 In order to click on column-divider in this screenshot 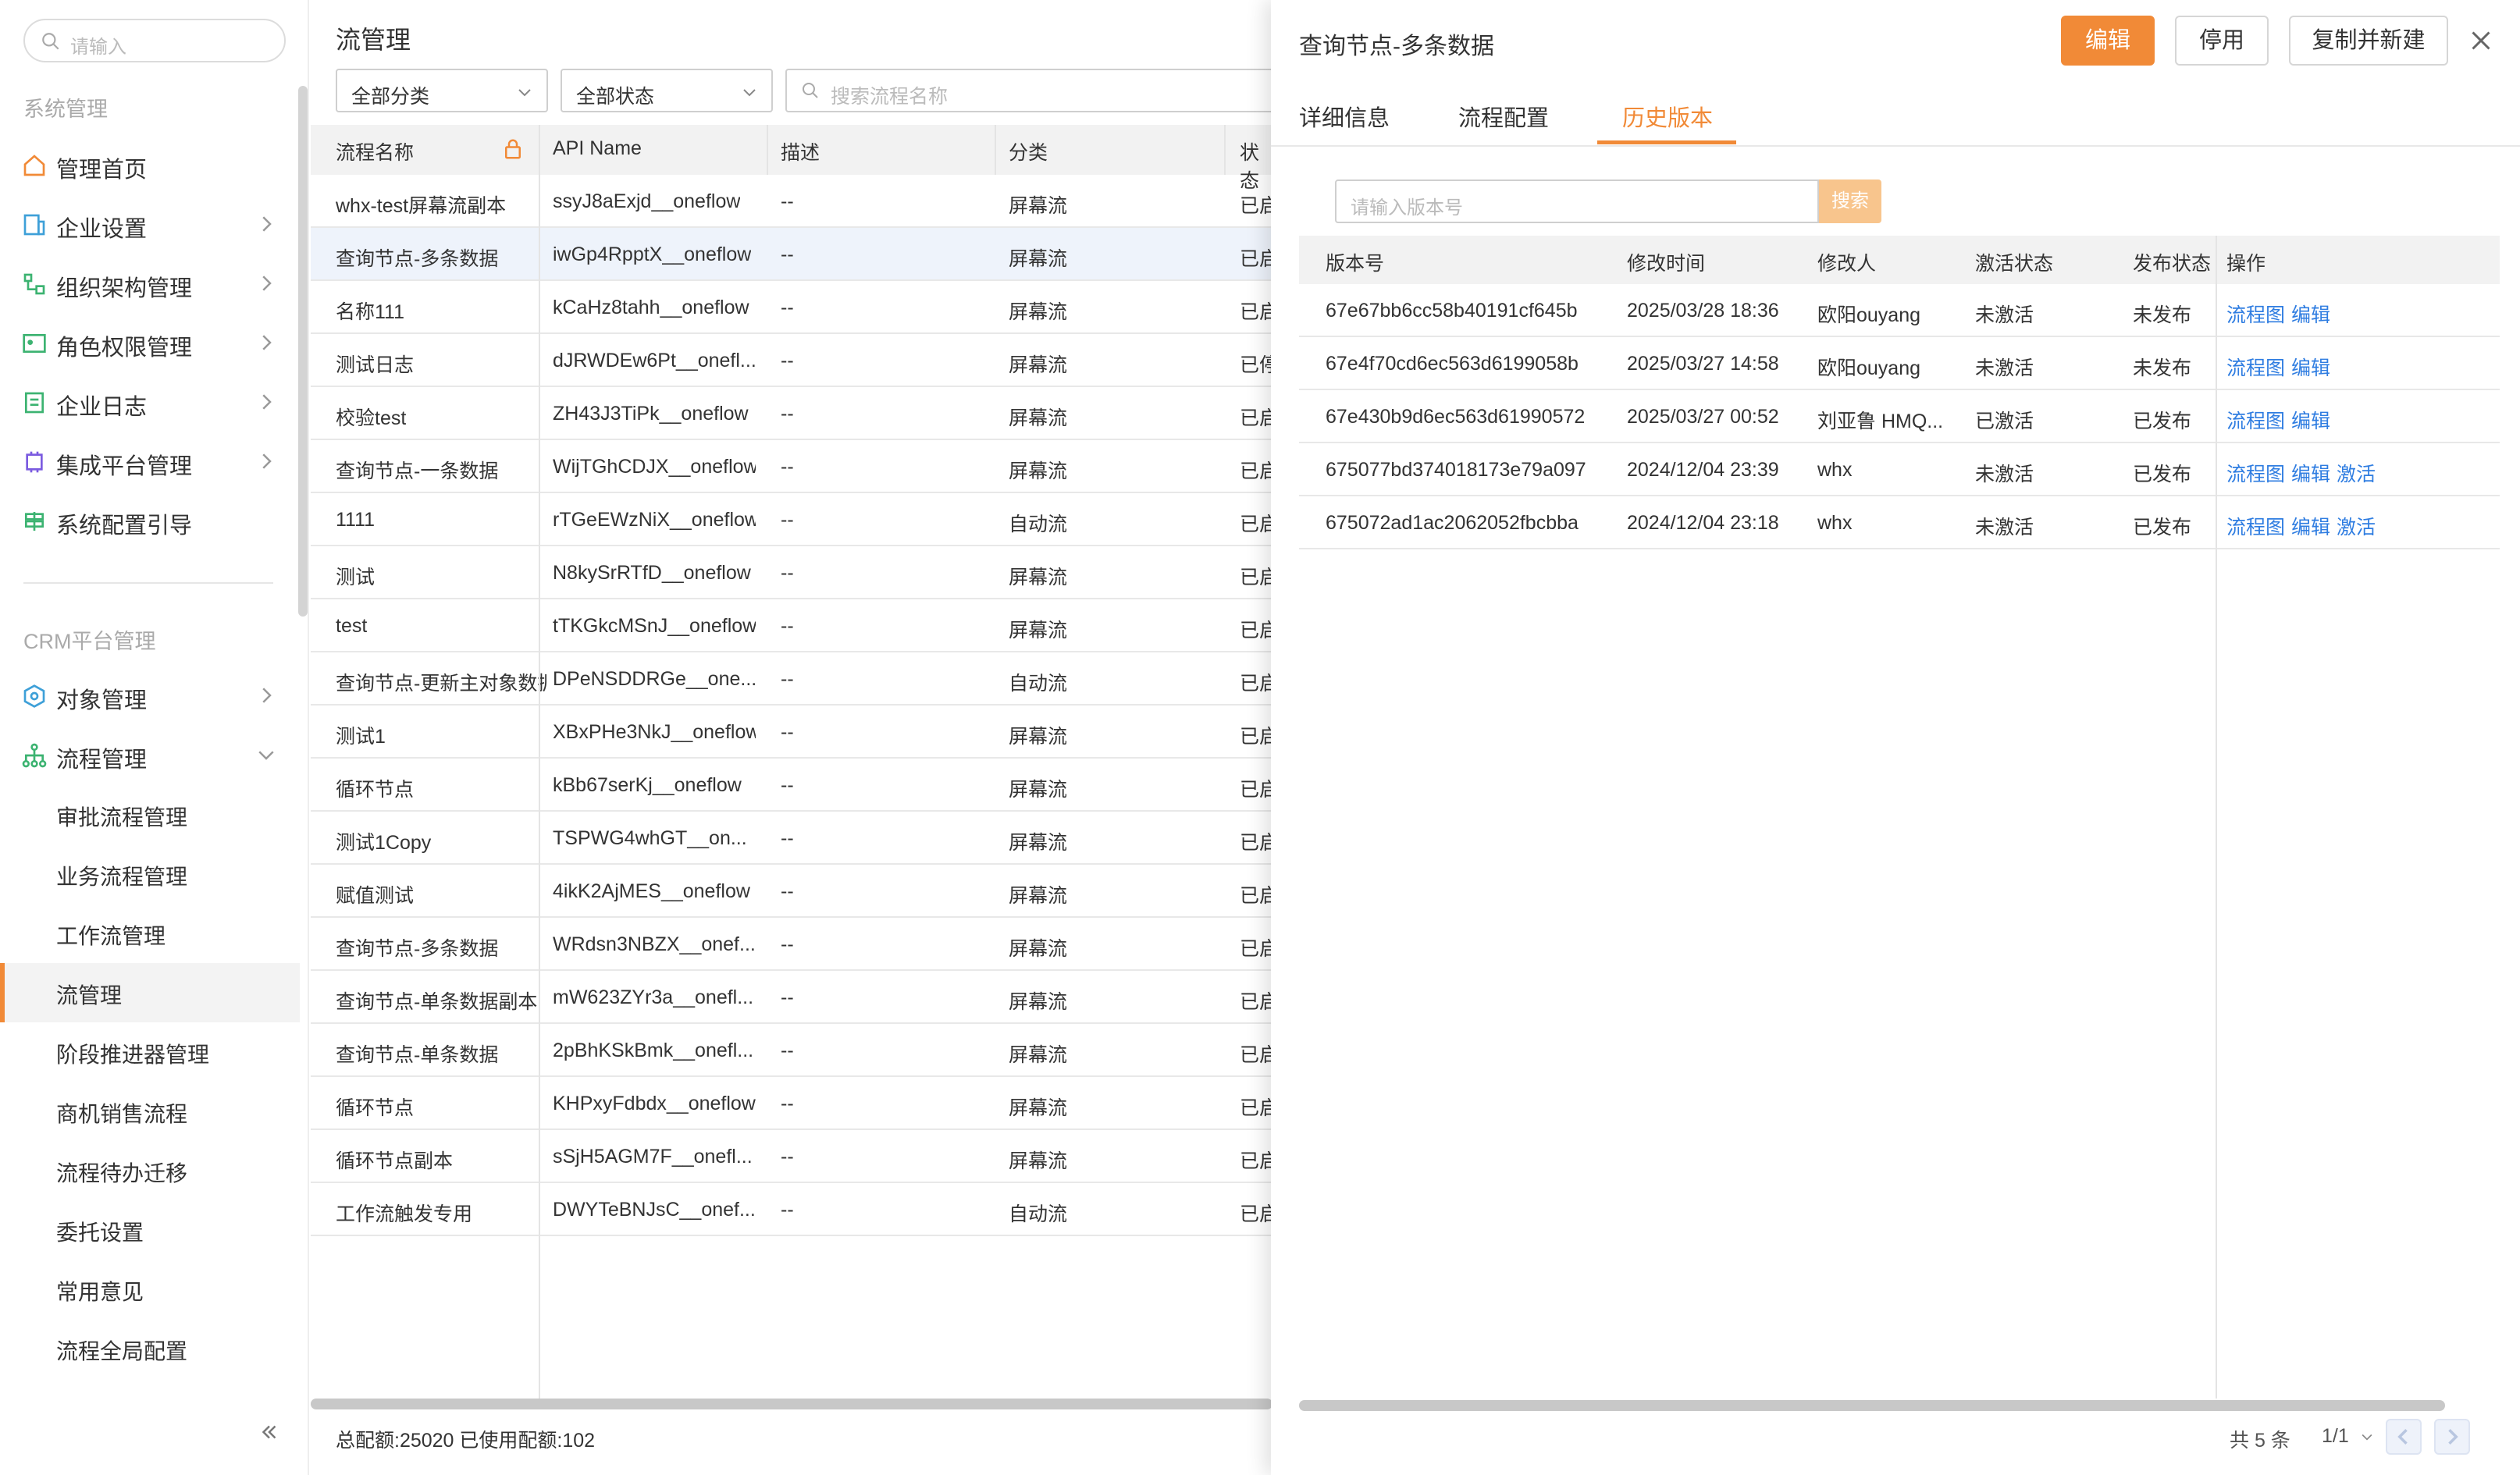, I will do `click(1225, 150)`.